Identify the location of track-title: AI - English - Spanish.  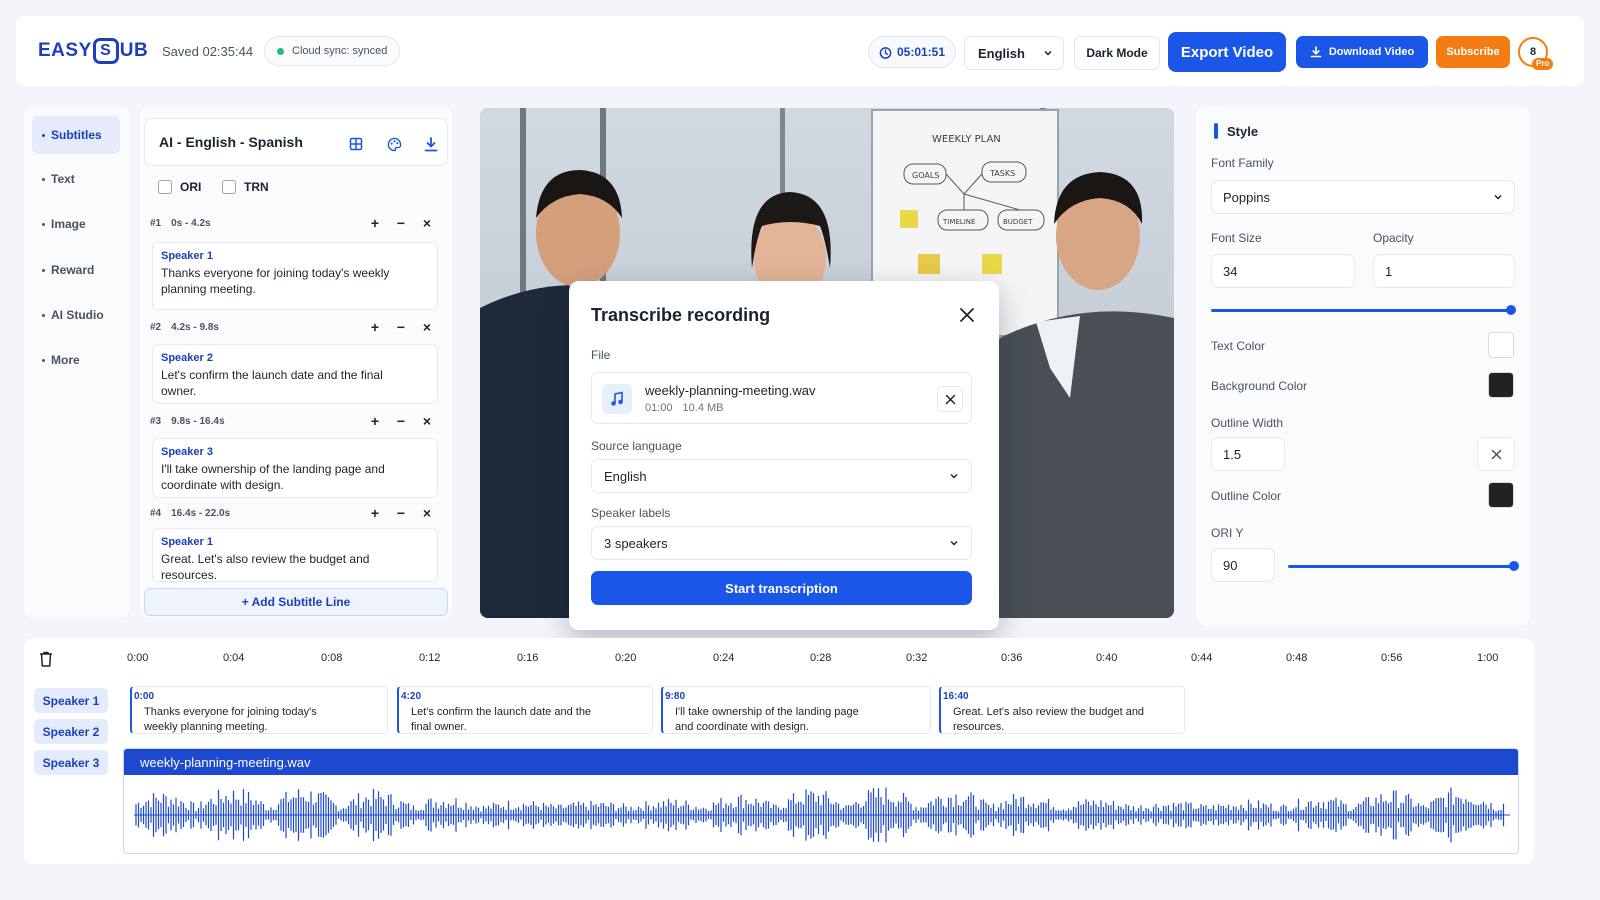
(231, 142).